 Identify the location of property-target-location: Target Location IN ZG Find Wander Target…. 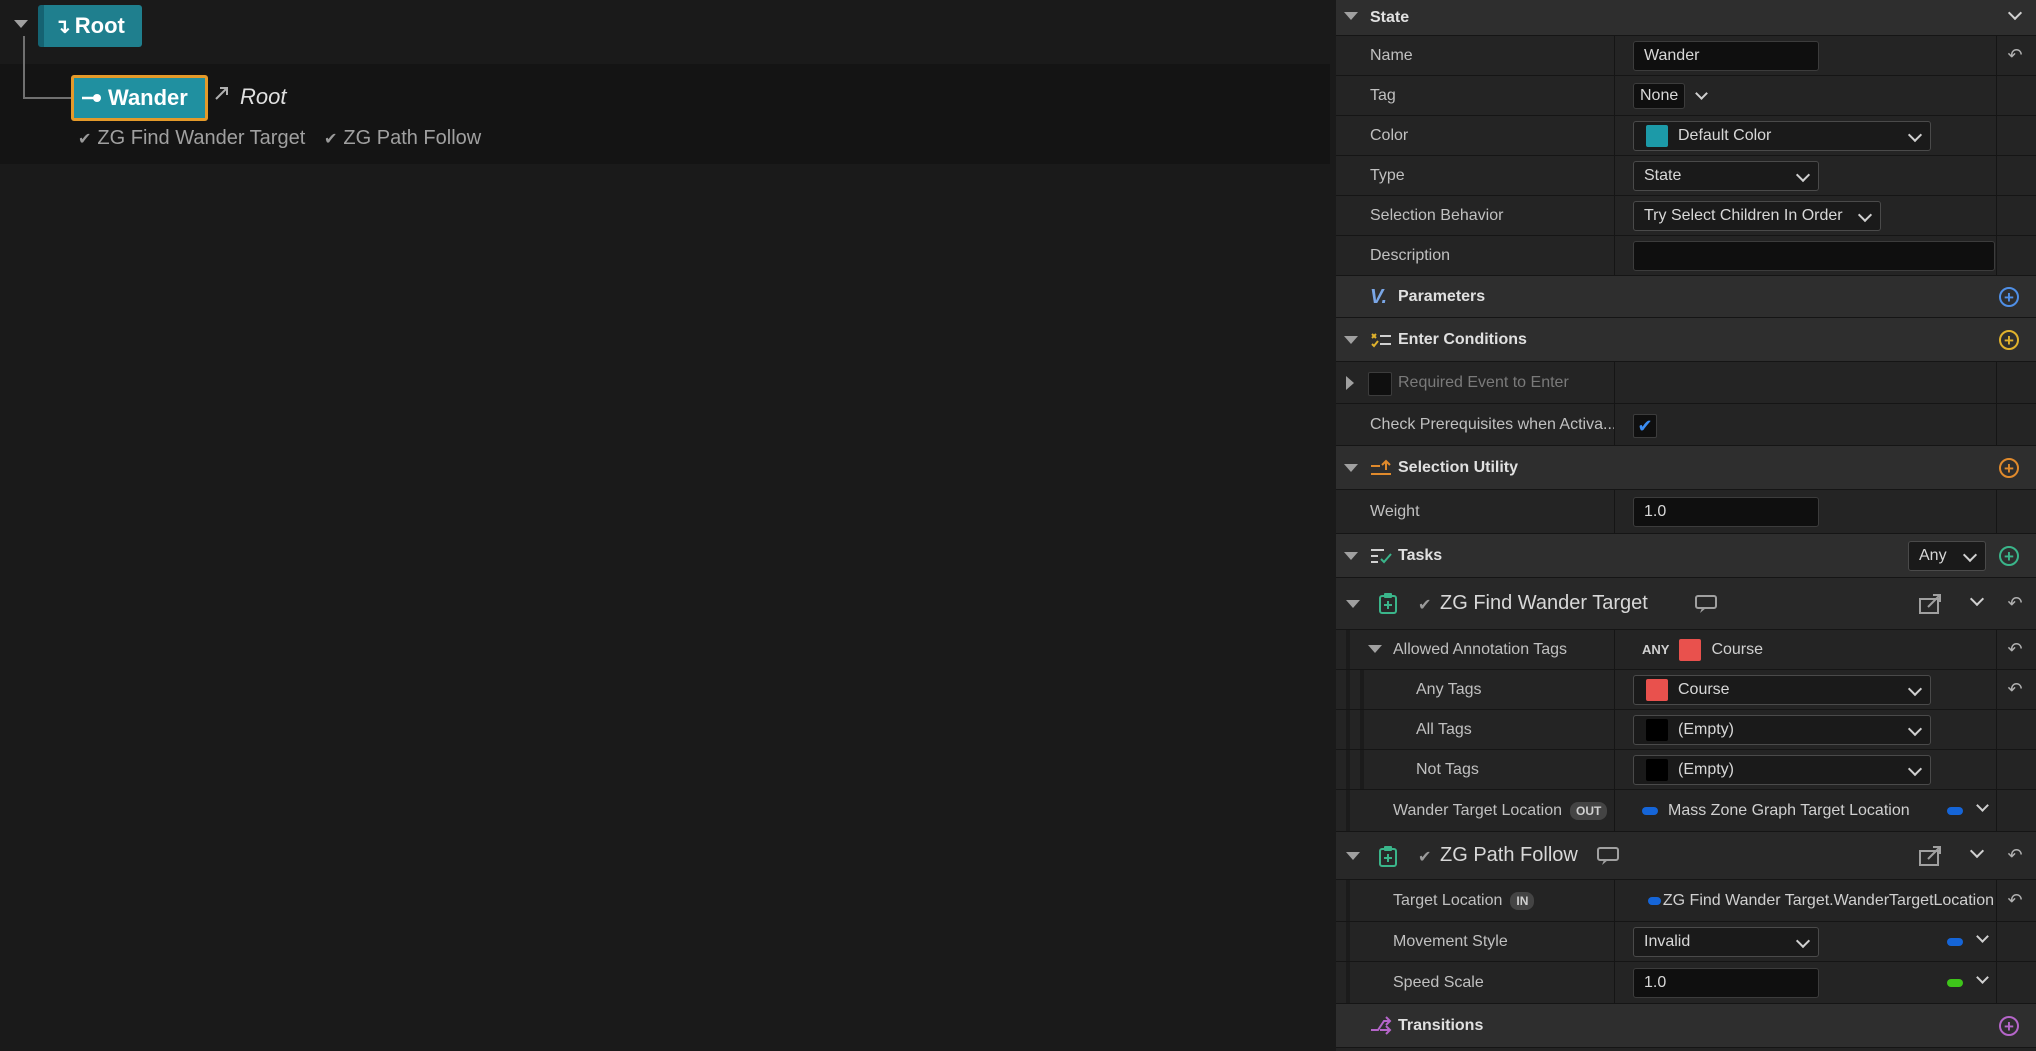
(1686, 901).